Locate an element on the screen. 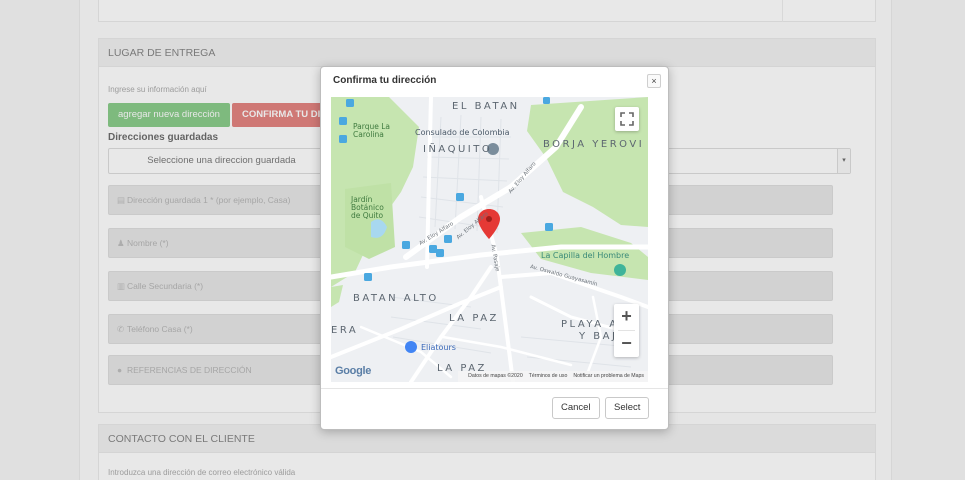 This screenshot has width=965, height=480. zoom-in-button: + is located at coordinates (626, 317).